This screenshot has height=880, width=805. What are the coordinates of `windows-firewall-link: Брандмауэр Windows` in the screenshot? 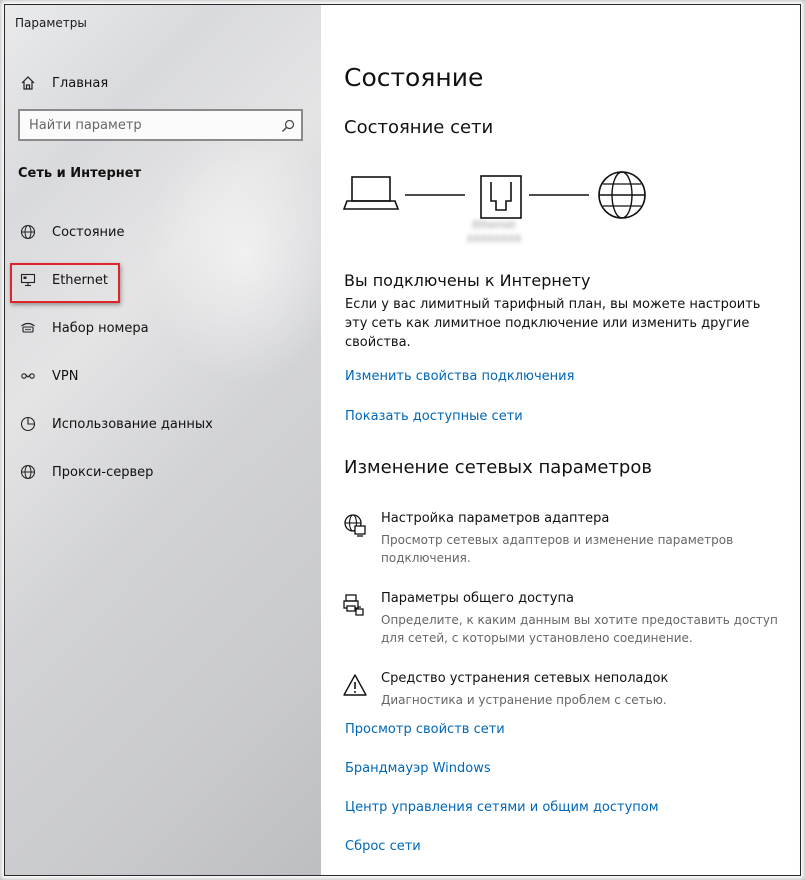 It's located at (418, 768).